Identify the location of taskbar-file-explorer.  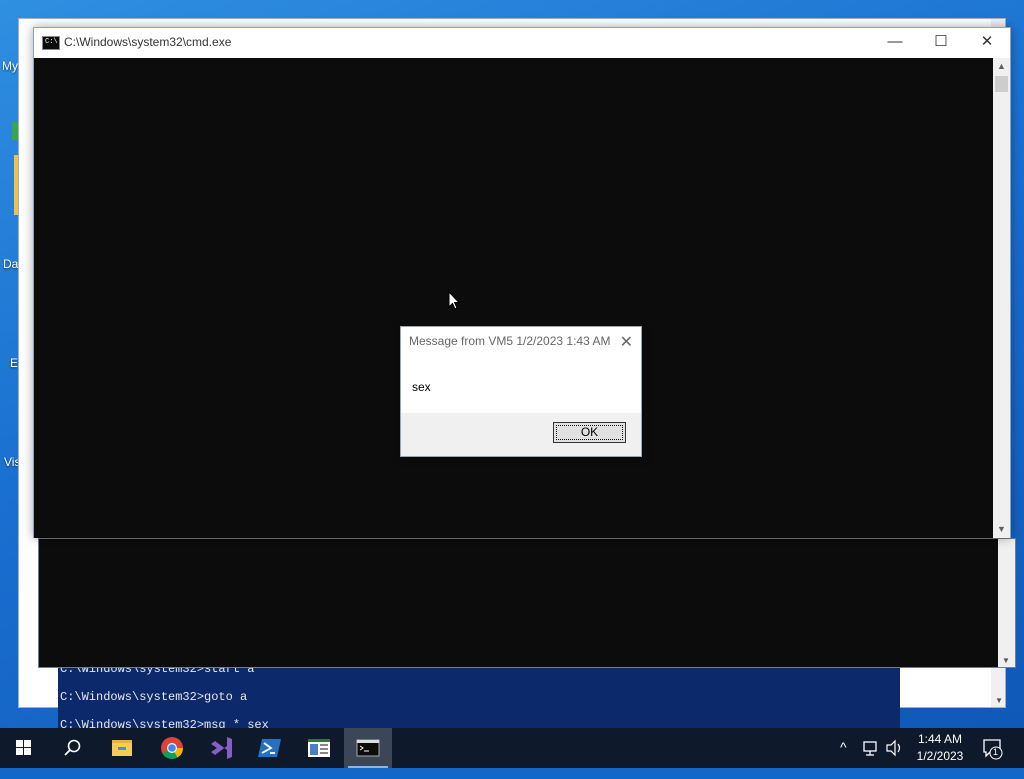
(122, 748).